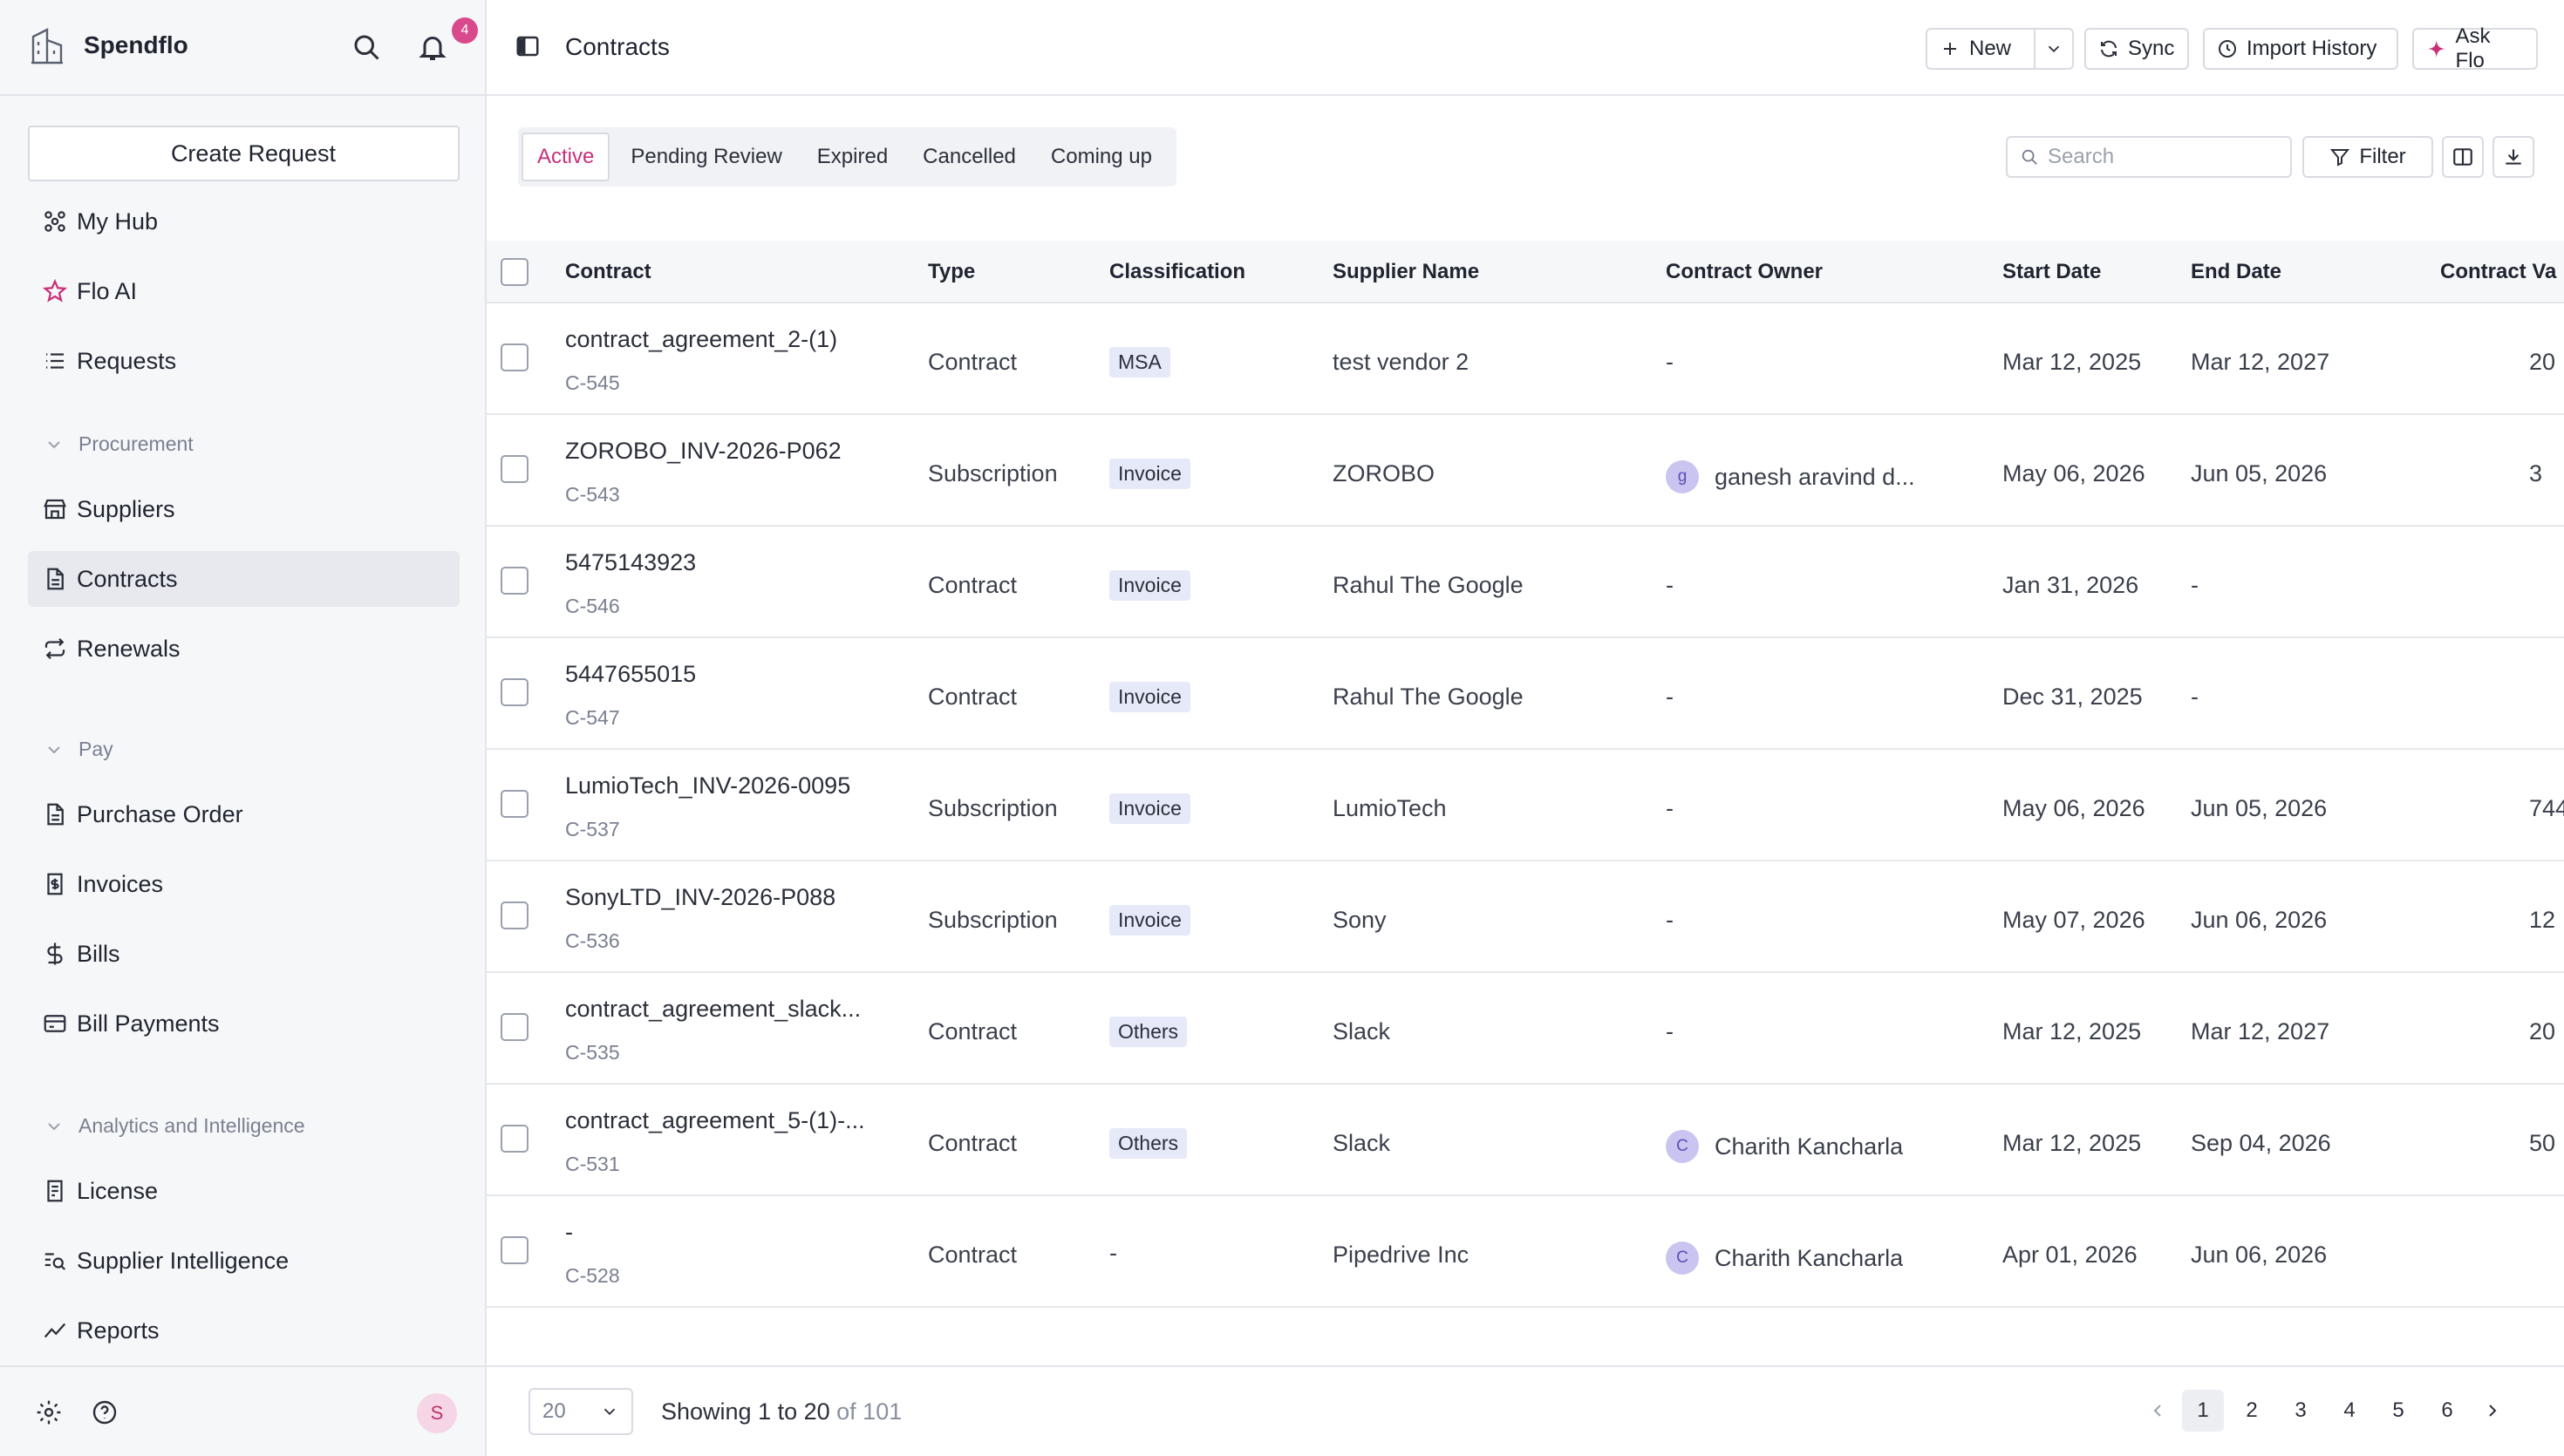  Describe the element at coordinates (2447, 1411) in the screenshot. I see `page-number: 6` at that location.